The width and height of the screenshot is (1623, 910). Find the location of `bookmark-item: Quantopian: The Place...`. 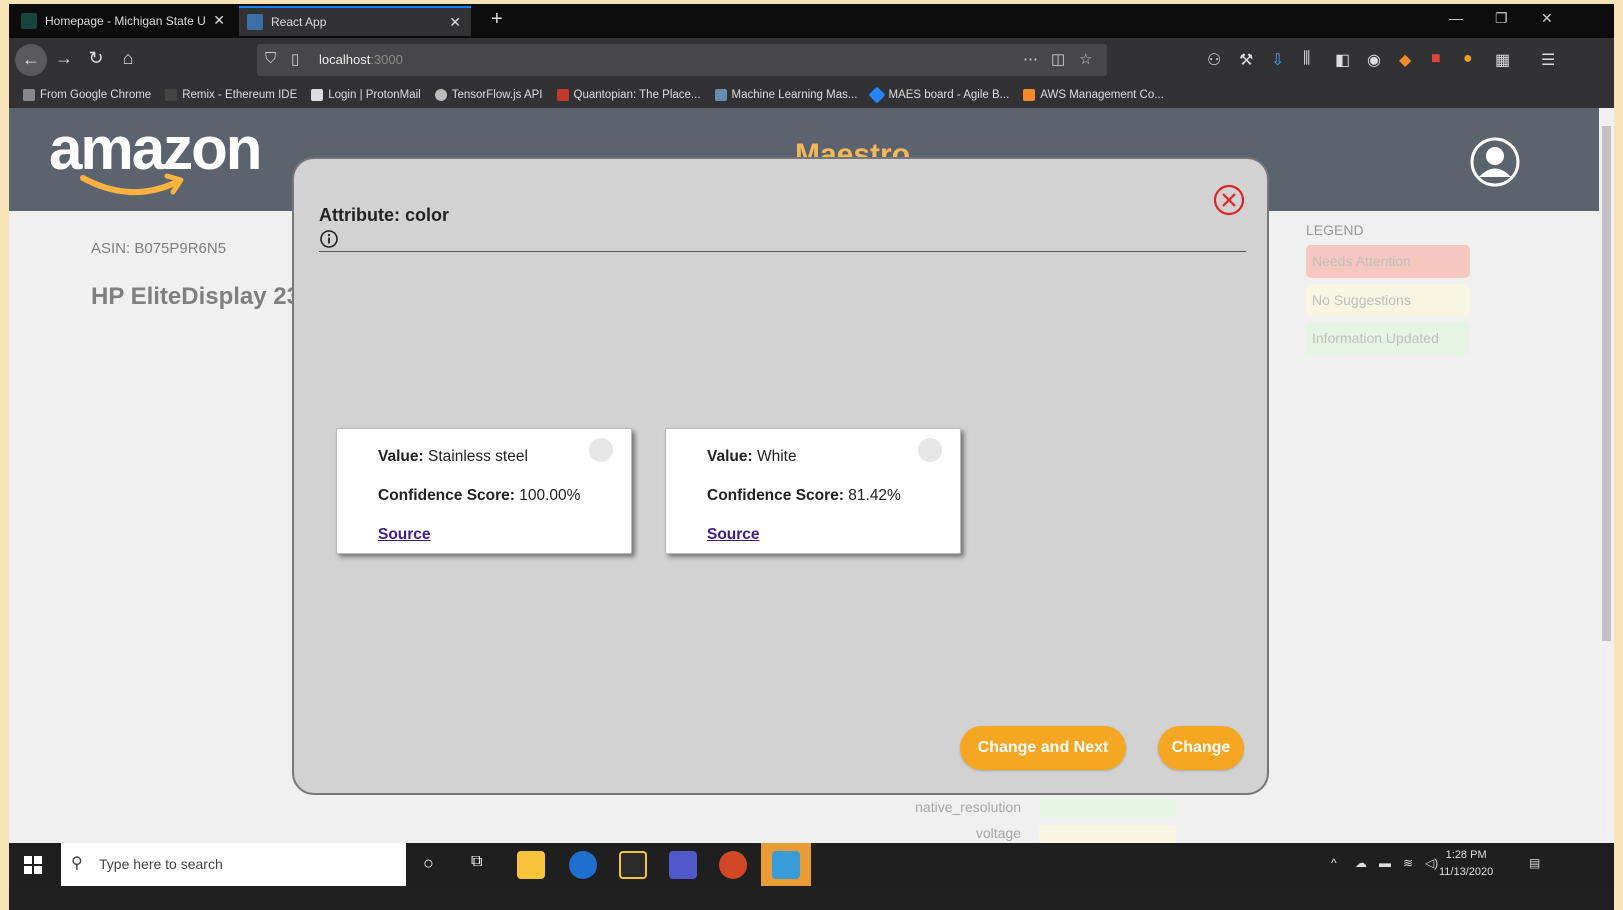

bookmark-item: Quantopian: The Place... is located at coordinates (628, 95).